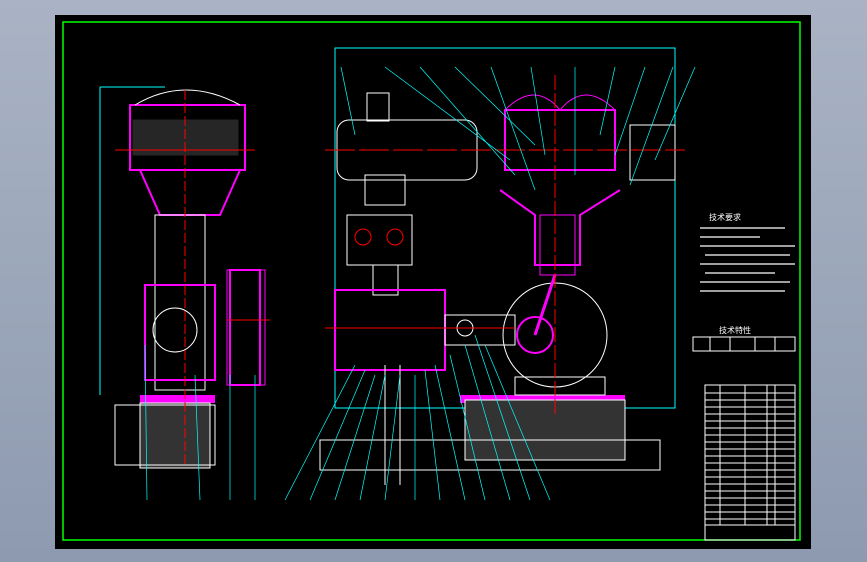  I want to click on tech-spec-title: 技术特性, so click(735, 330).